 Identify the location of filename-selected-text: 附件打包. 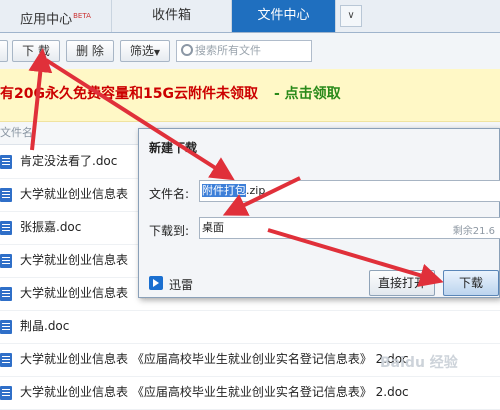
(224, 190).